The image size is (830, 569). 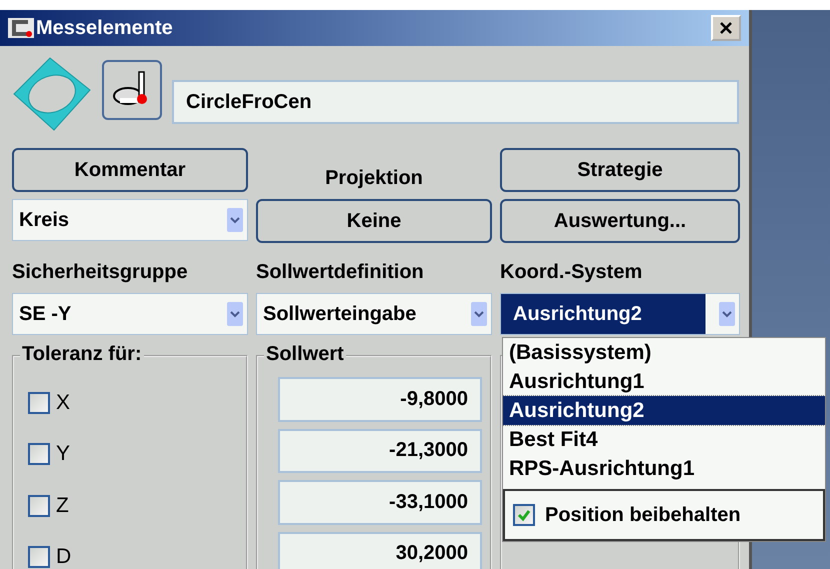 What do you see at coordinates (455, 102) in the screenshot?
I see `element-name-field: CircleFroCen` at bounding box center [455, 102].